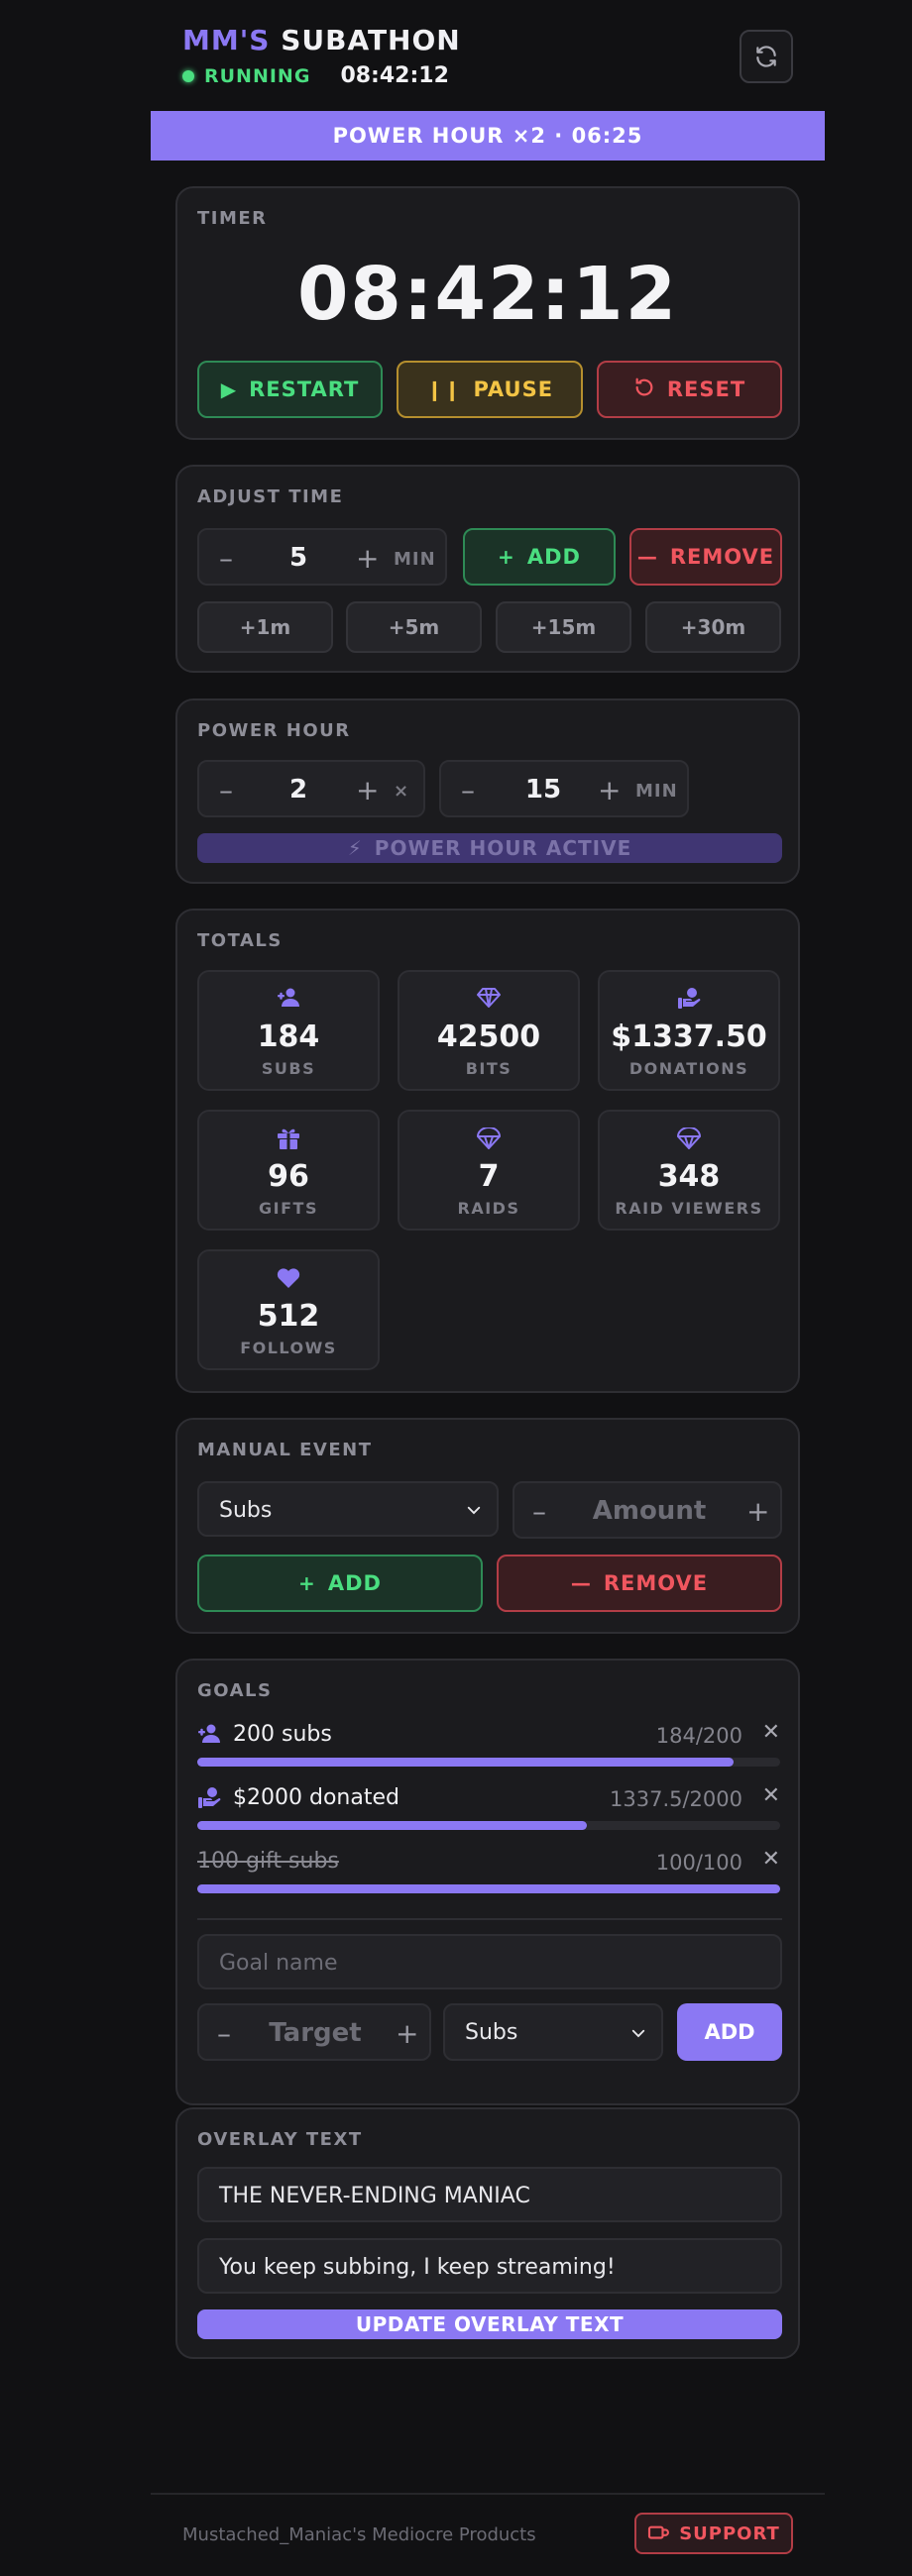 This screenshot has height=2576, width=912. Describe the element at coordinates (290, 389) in the screenshot. I see `restart-button: ▶ RESTART` at that location.